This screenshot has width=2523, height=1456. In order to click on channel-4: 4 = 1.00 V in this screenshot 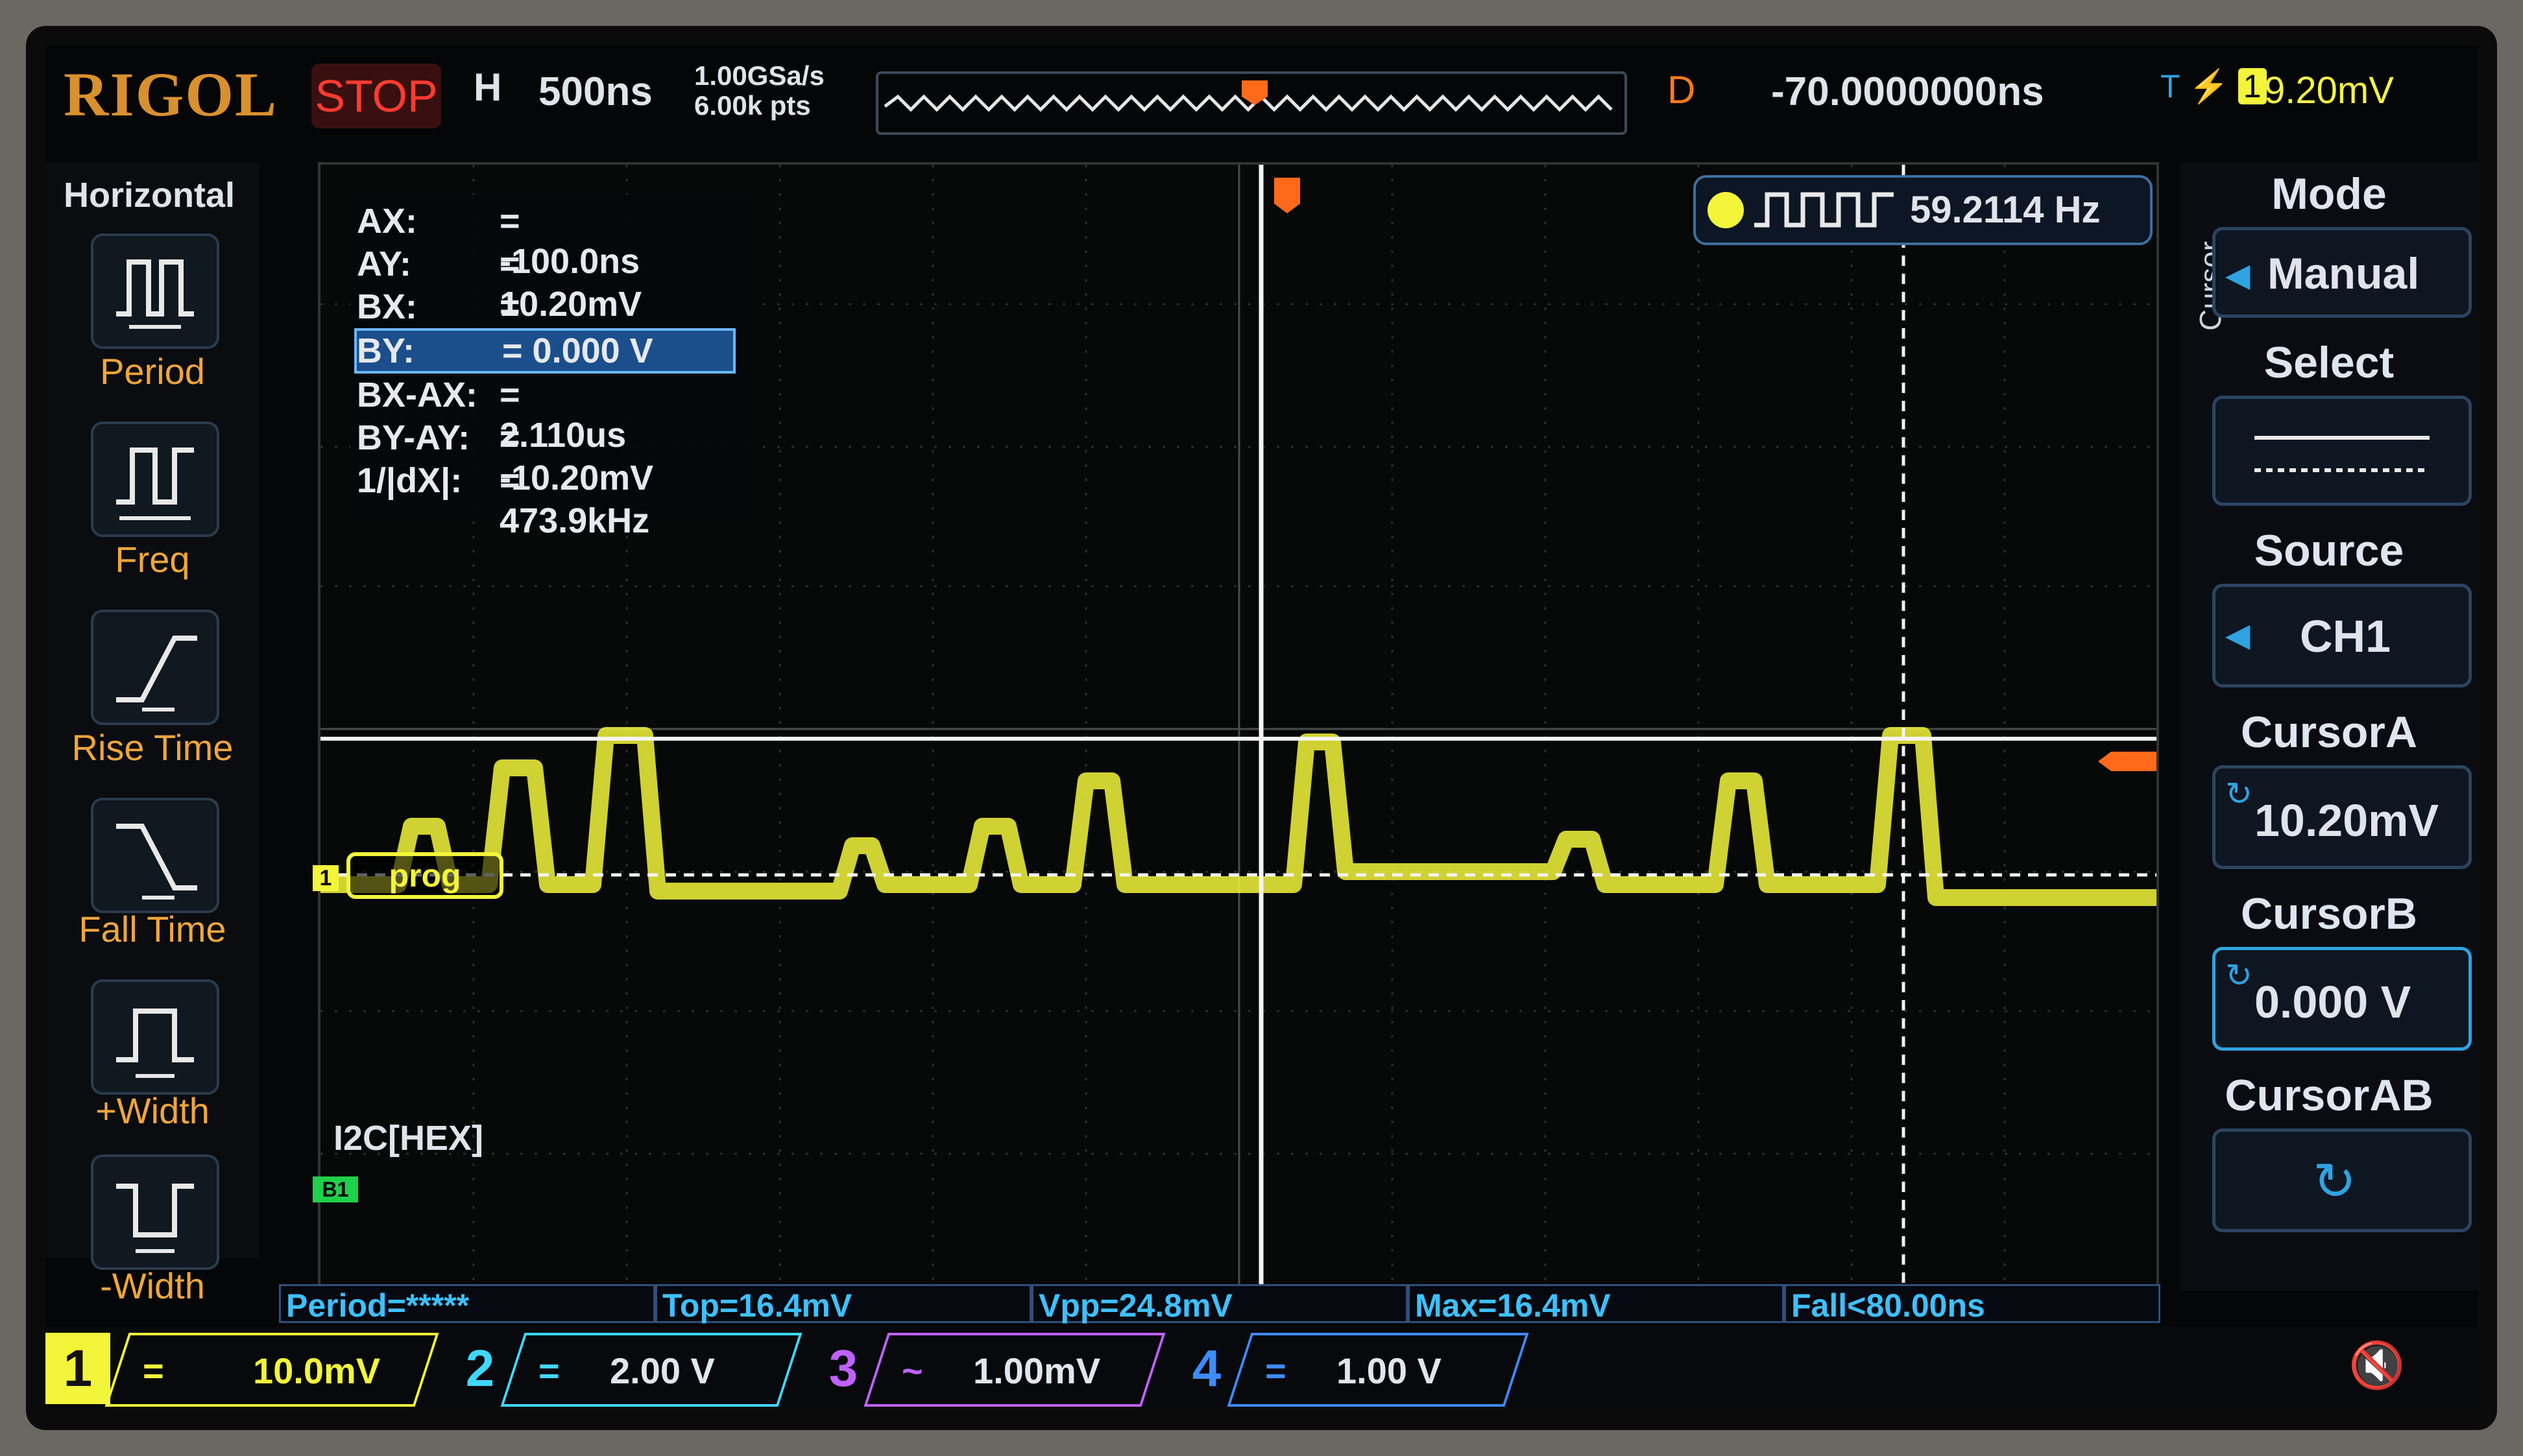, I will do `click(1356, 1370)`.